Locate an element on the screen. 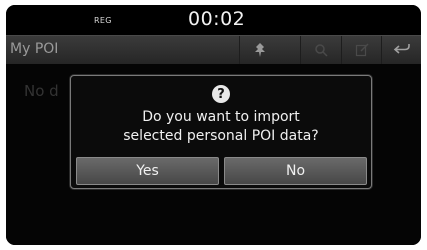  dialog-message-line2: selected personal POI data? is located at coordinates (221, 136).